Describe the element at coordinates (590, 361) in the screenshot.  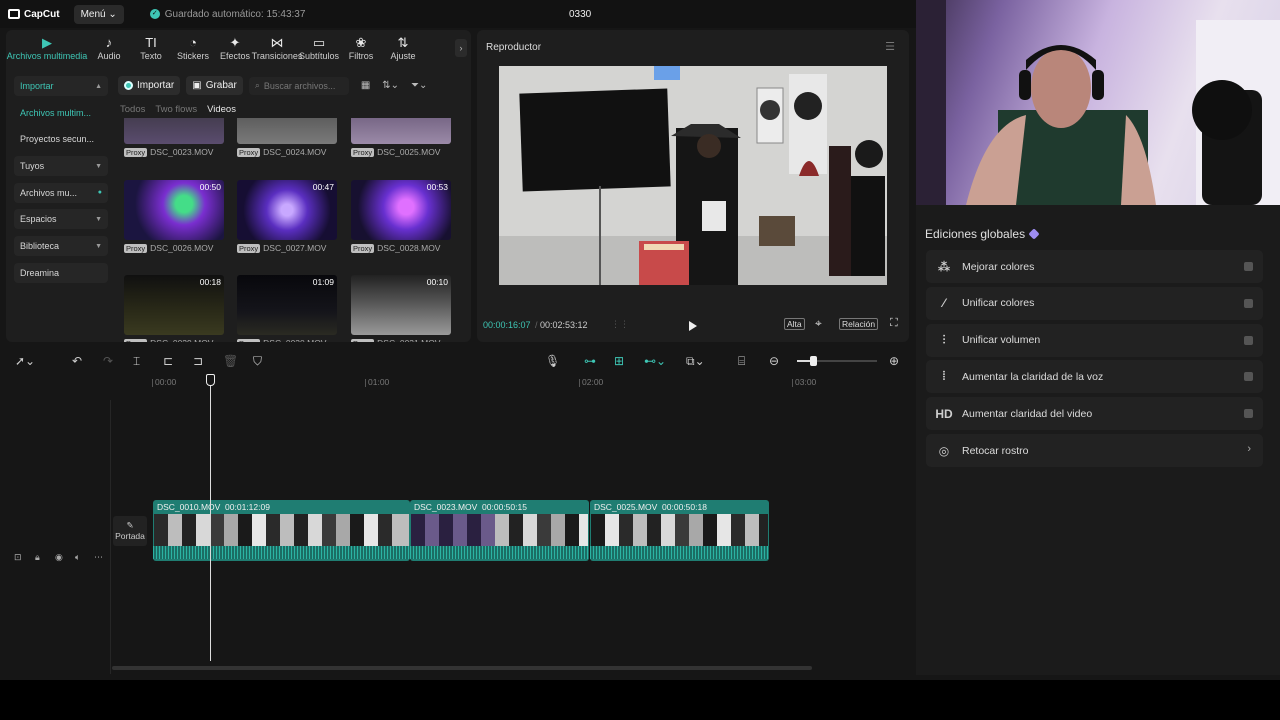
I see `main-track-magnet-icon: ⊶` at that location.